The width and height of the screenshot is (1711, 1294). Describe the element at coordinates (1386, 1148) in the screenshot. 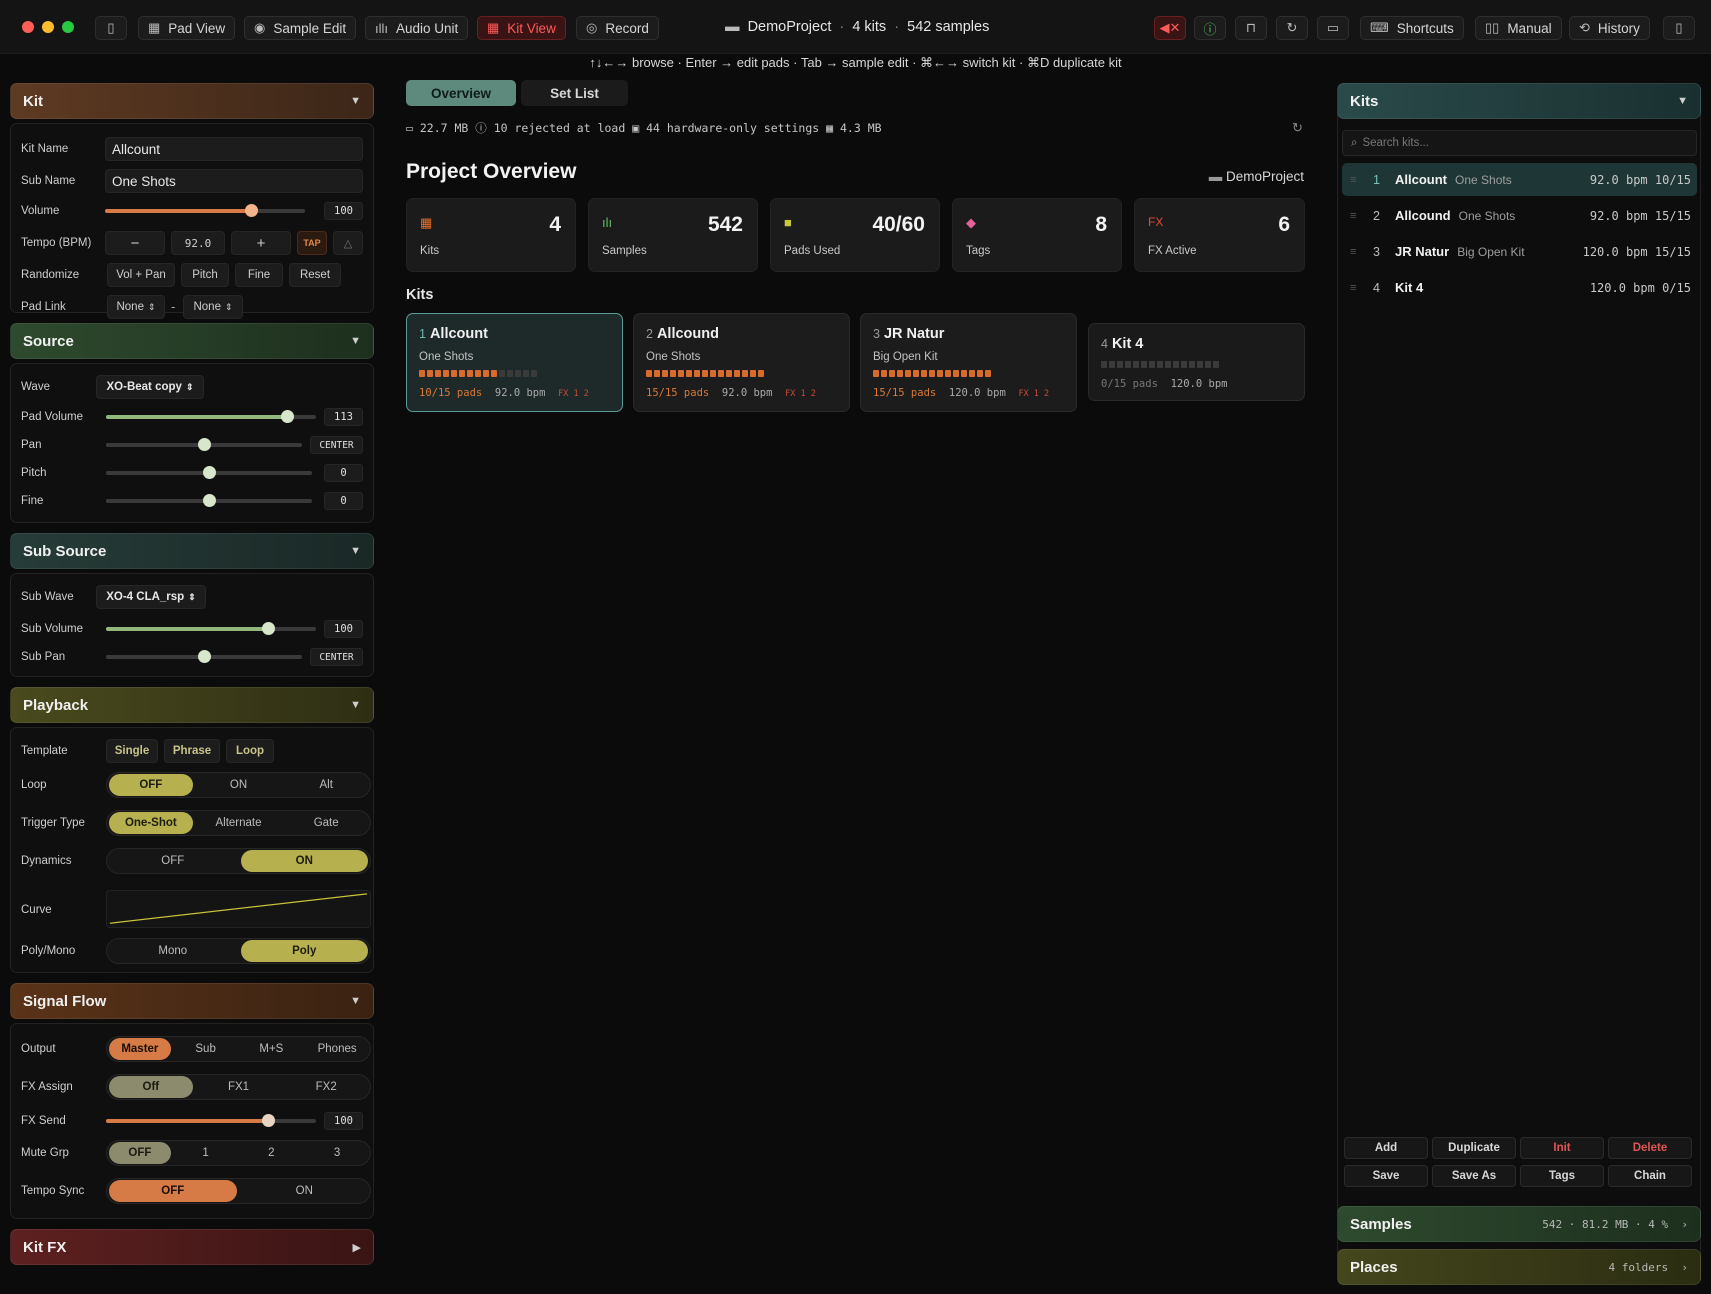

I see `add-kit-button: Add` at that location.